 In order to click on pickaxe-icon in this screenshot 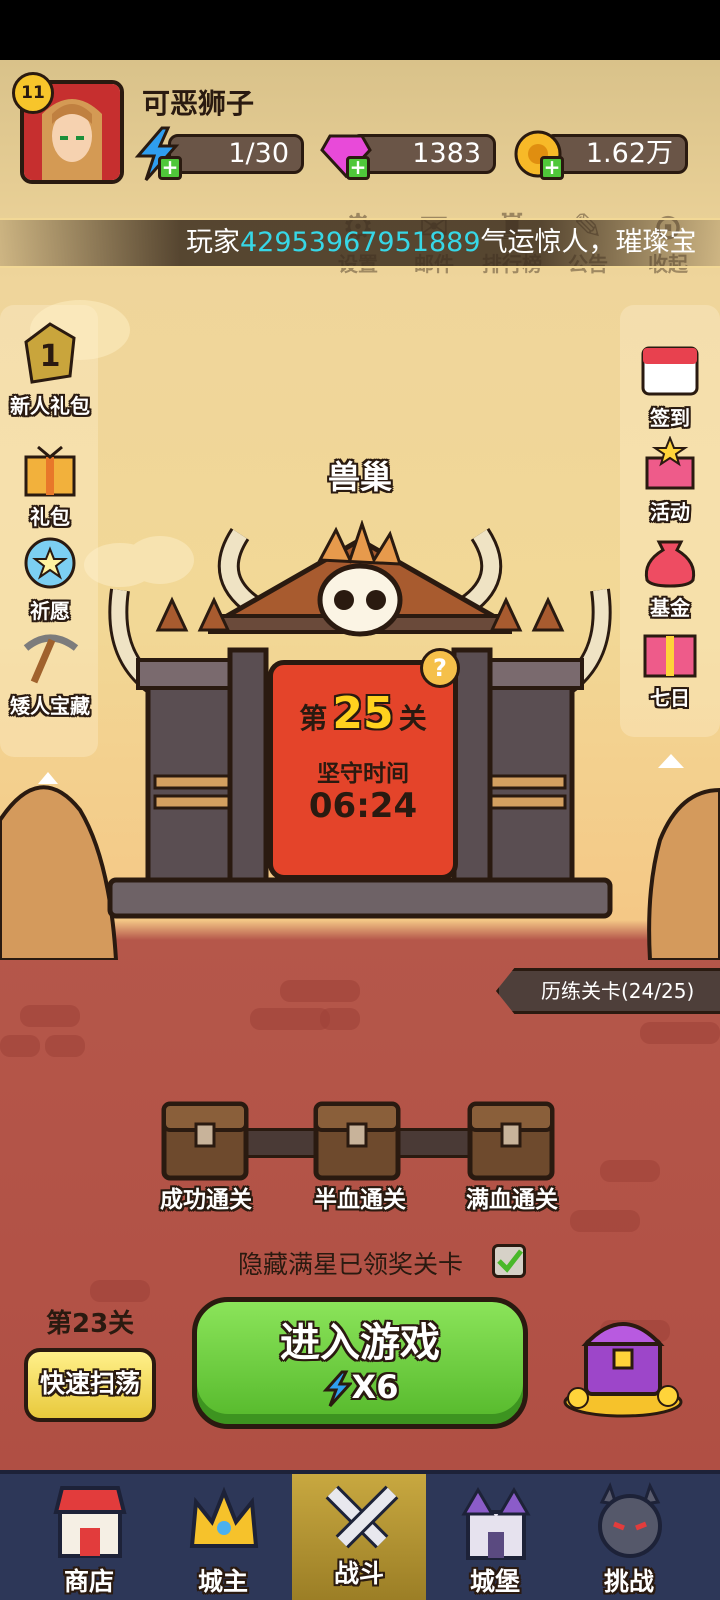, I will do `click(51, 659)`.